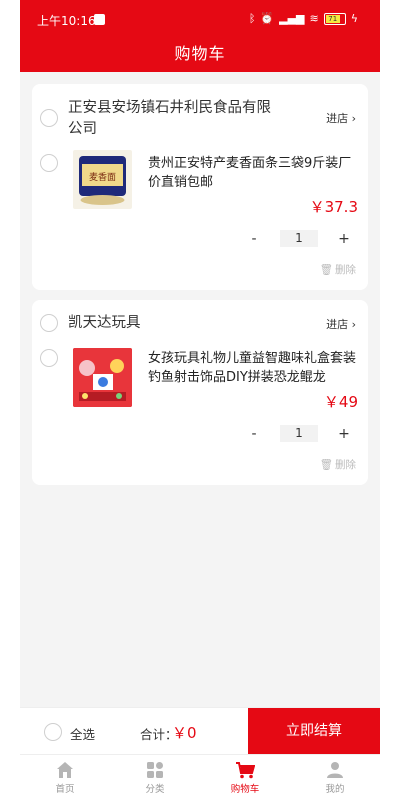 The image size is (400, 800). I want to click on tab-home: 首页, so click(65, 778).